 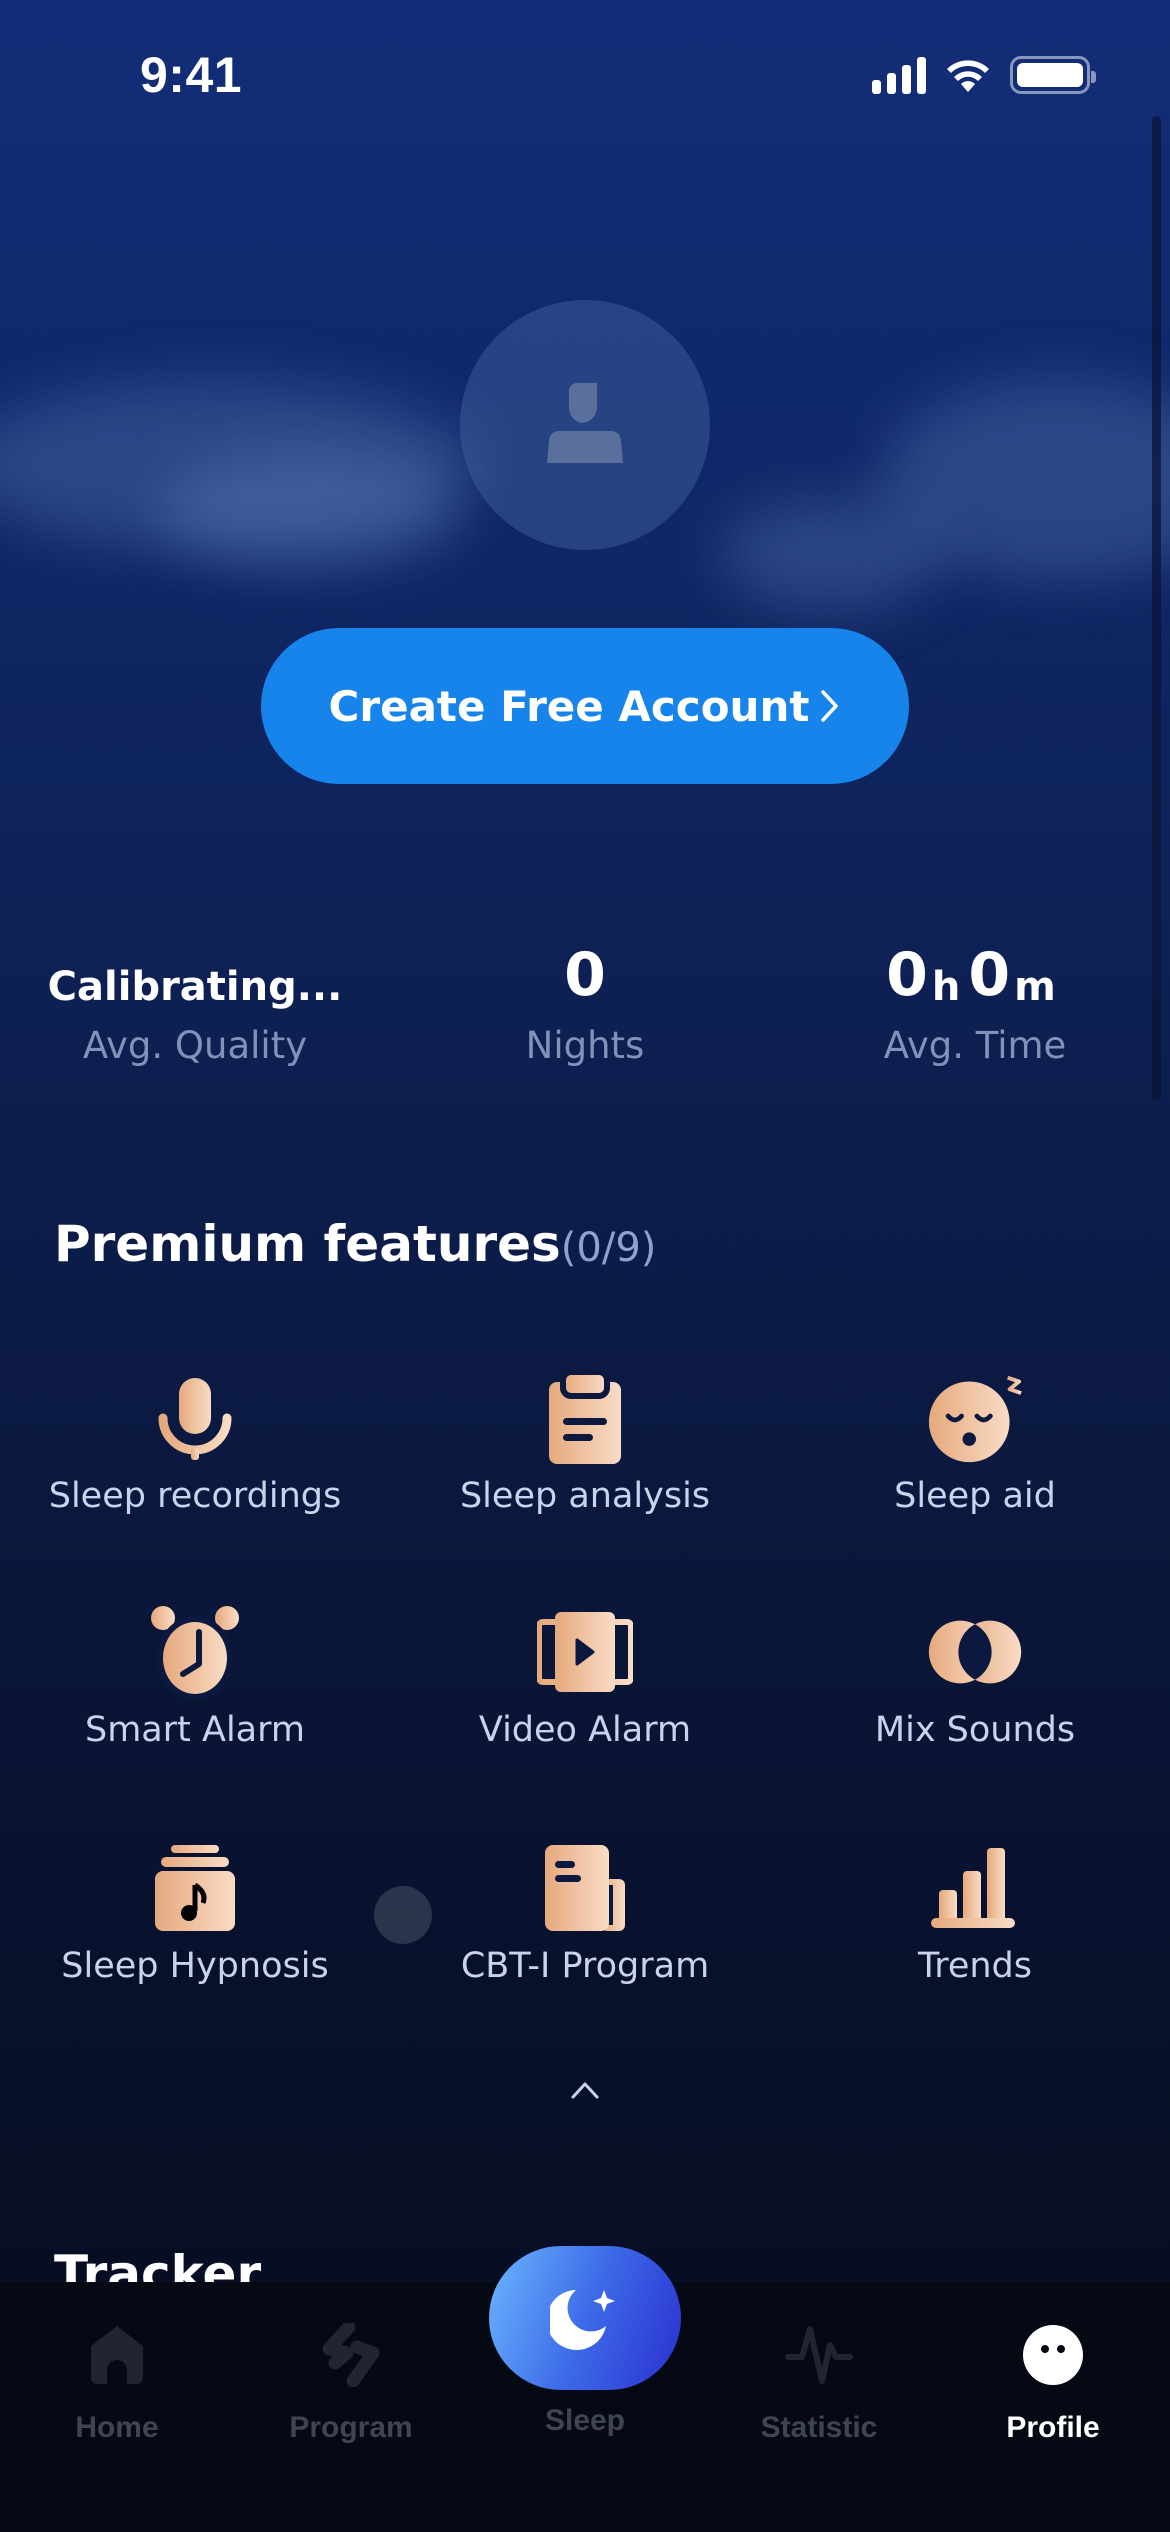 What do you see at coordinates (975, 1418) in the screenshot?
I see `sleepy-face-icon` at bounding box center [975, 1418].